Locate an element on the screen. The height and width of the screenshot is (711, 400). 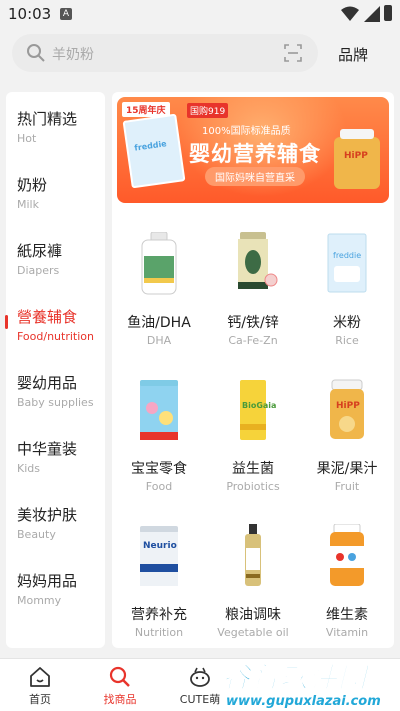
sidebar-item-hot: 热门精选 Hot is located at coordinates (55, 130).